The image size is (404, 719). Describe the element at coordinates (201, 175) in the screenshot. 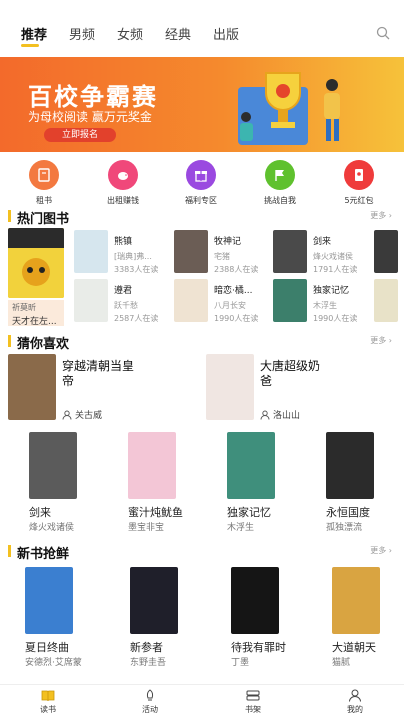

I see `gift-icon` at that location.